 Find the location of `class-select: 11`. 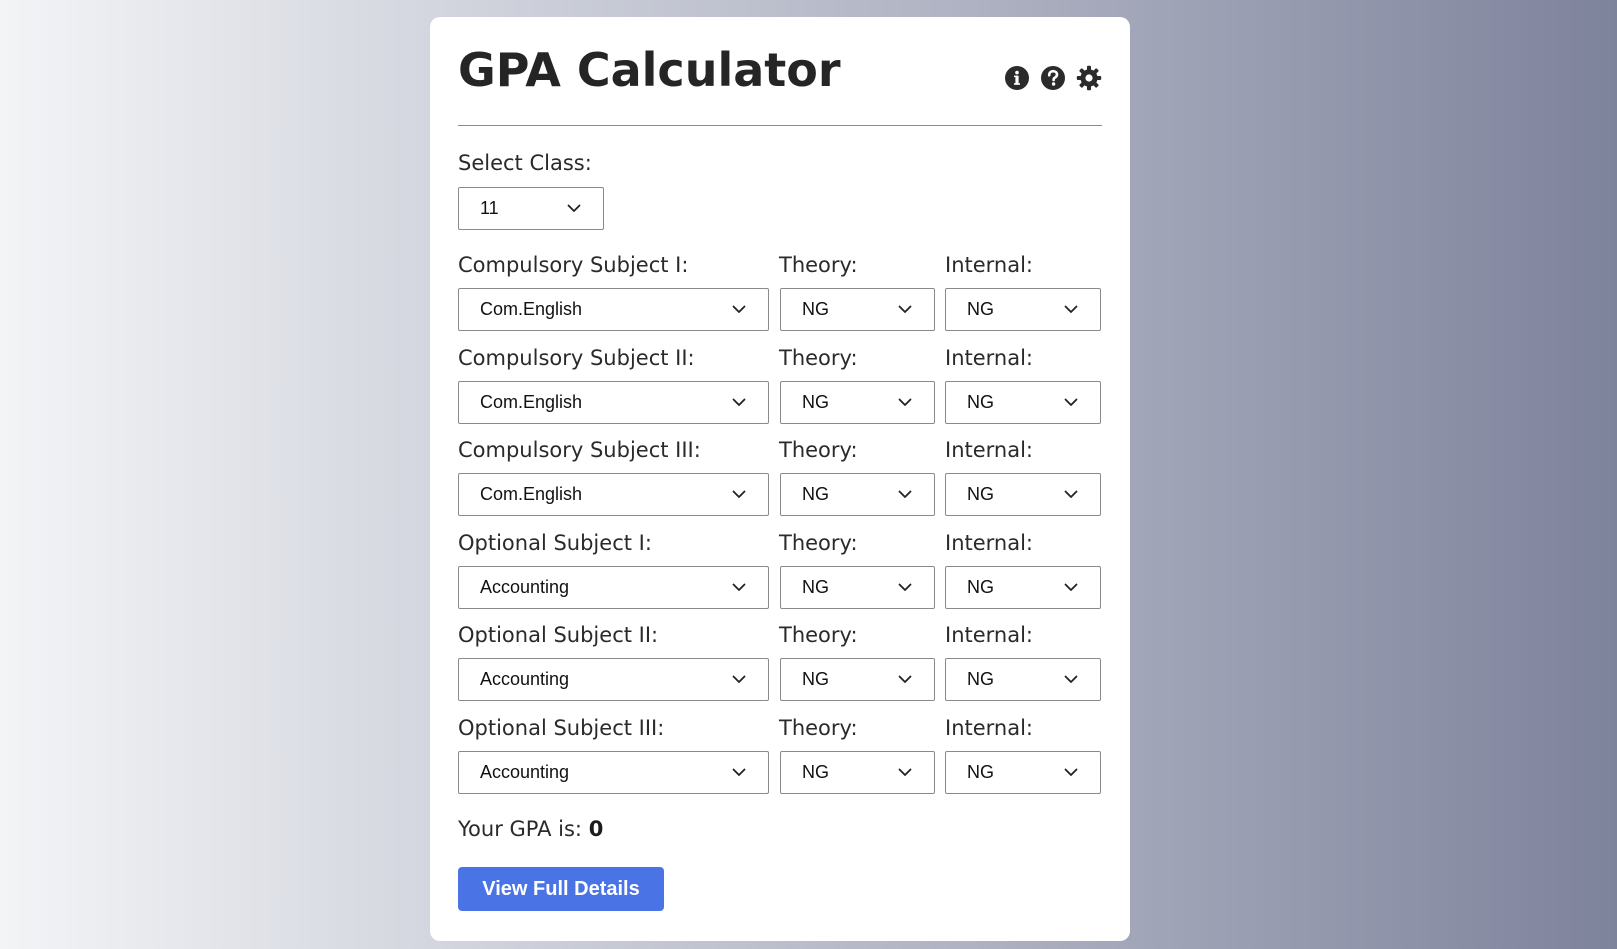

class-select: 11 is located at coordinates (531, 208).